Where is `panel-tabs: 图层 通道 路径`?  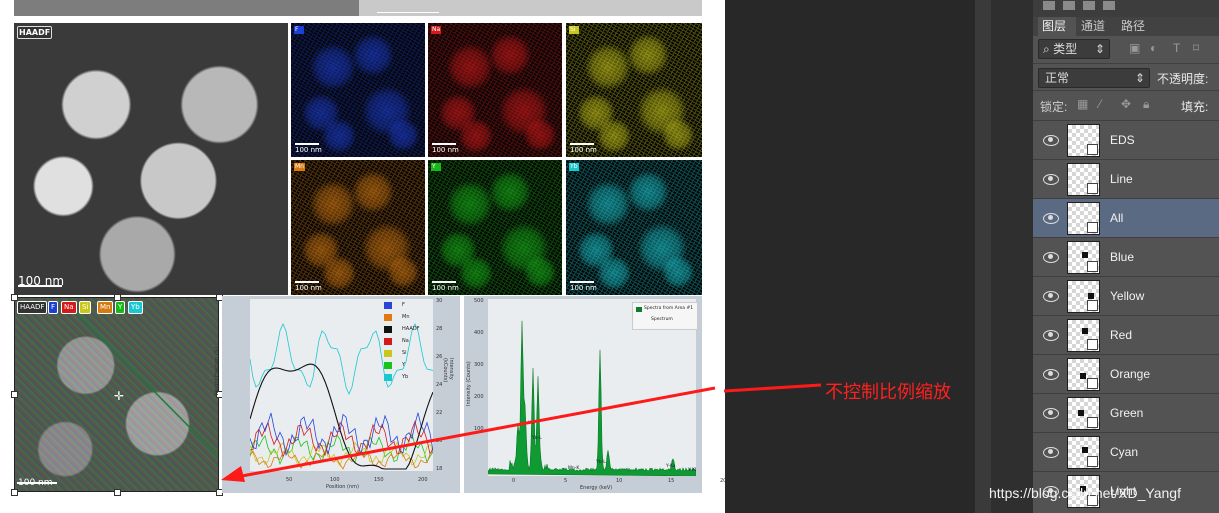 panel-tabs: 图层 通道 路径 is located at coordinates (1126, 26).